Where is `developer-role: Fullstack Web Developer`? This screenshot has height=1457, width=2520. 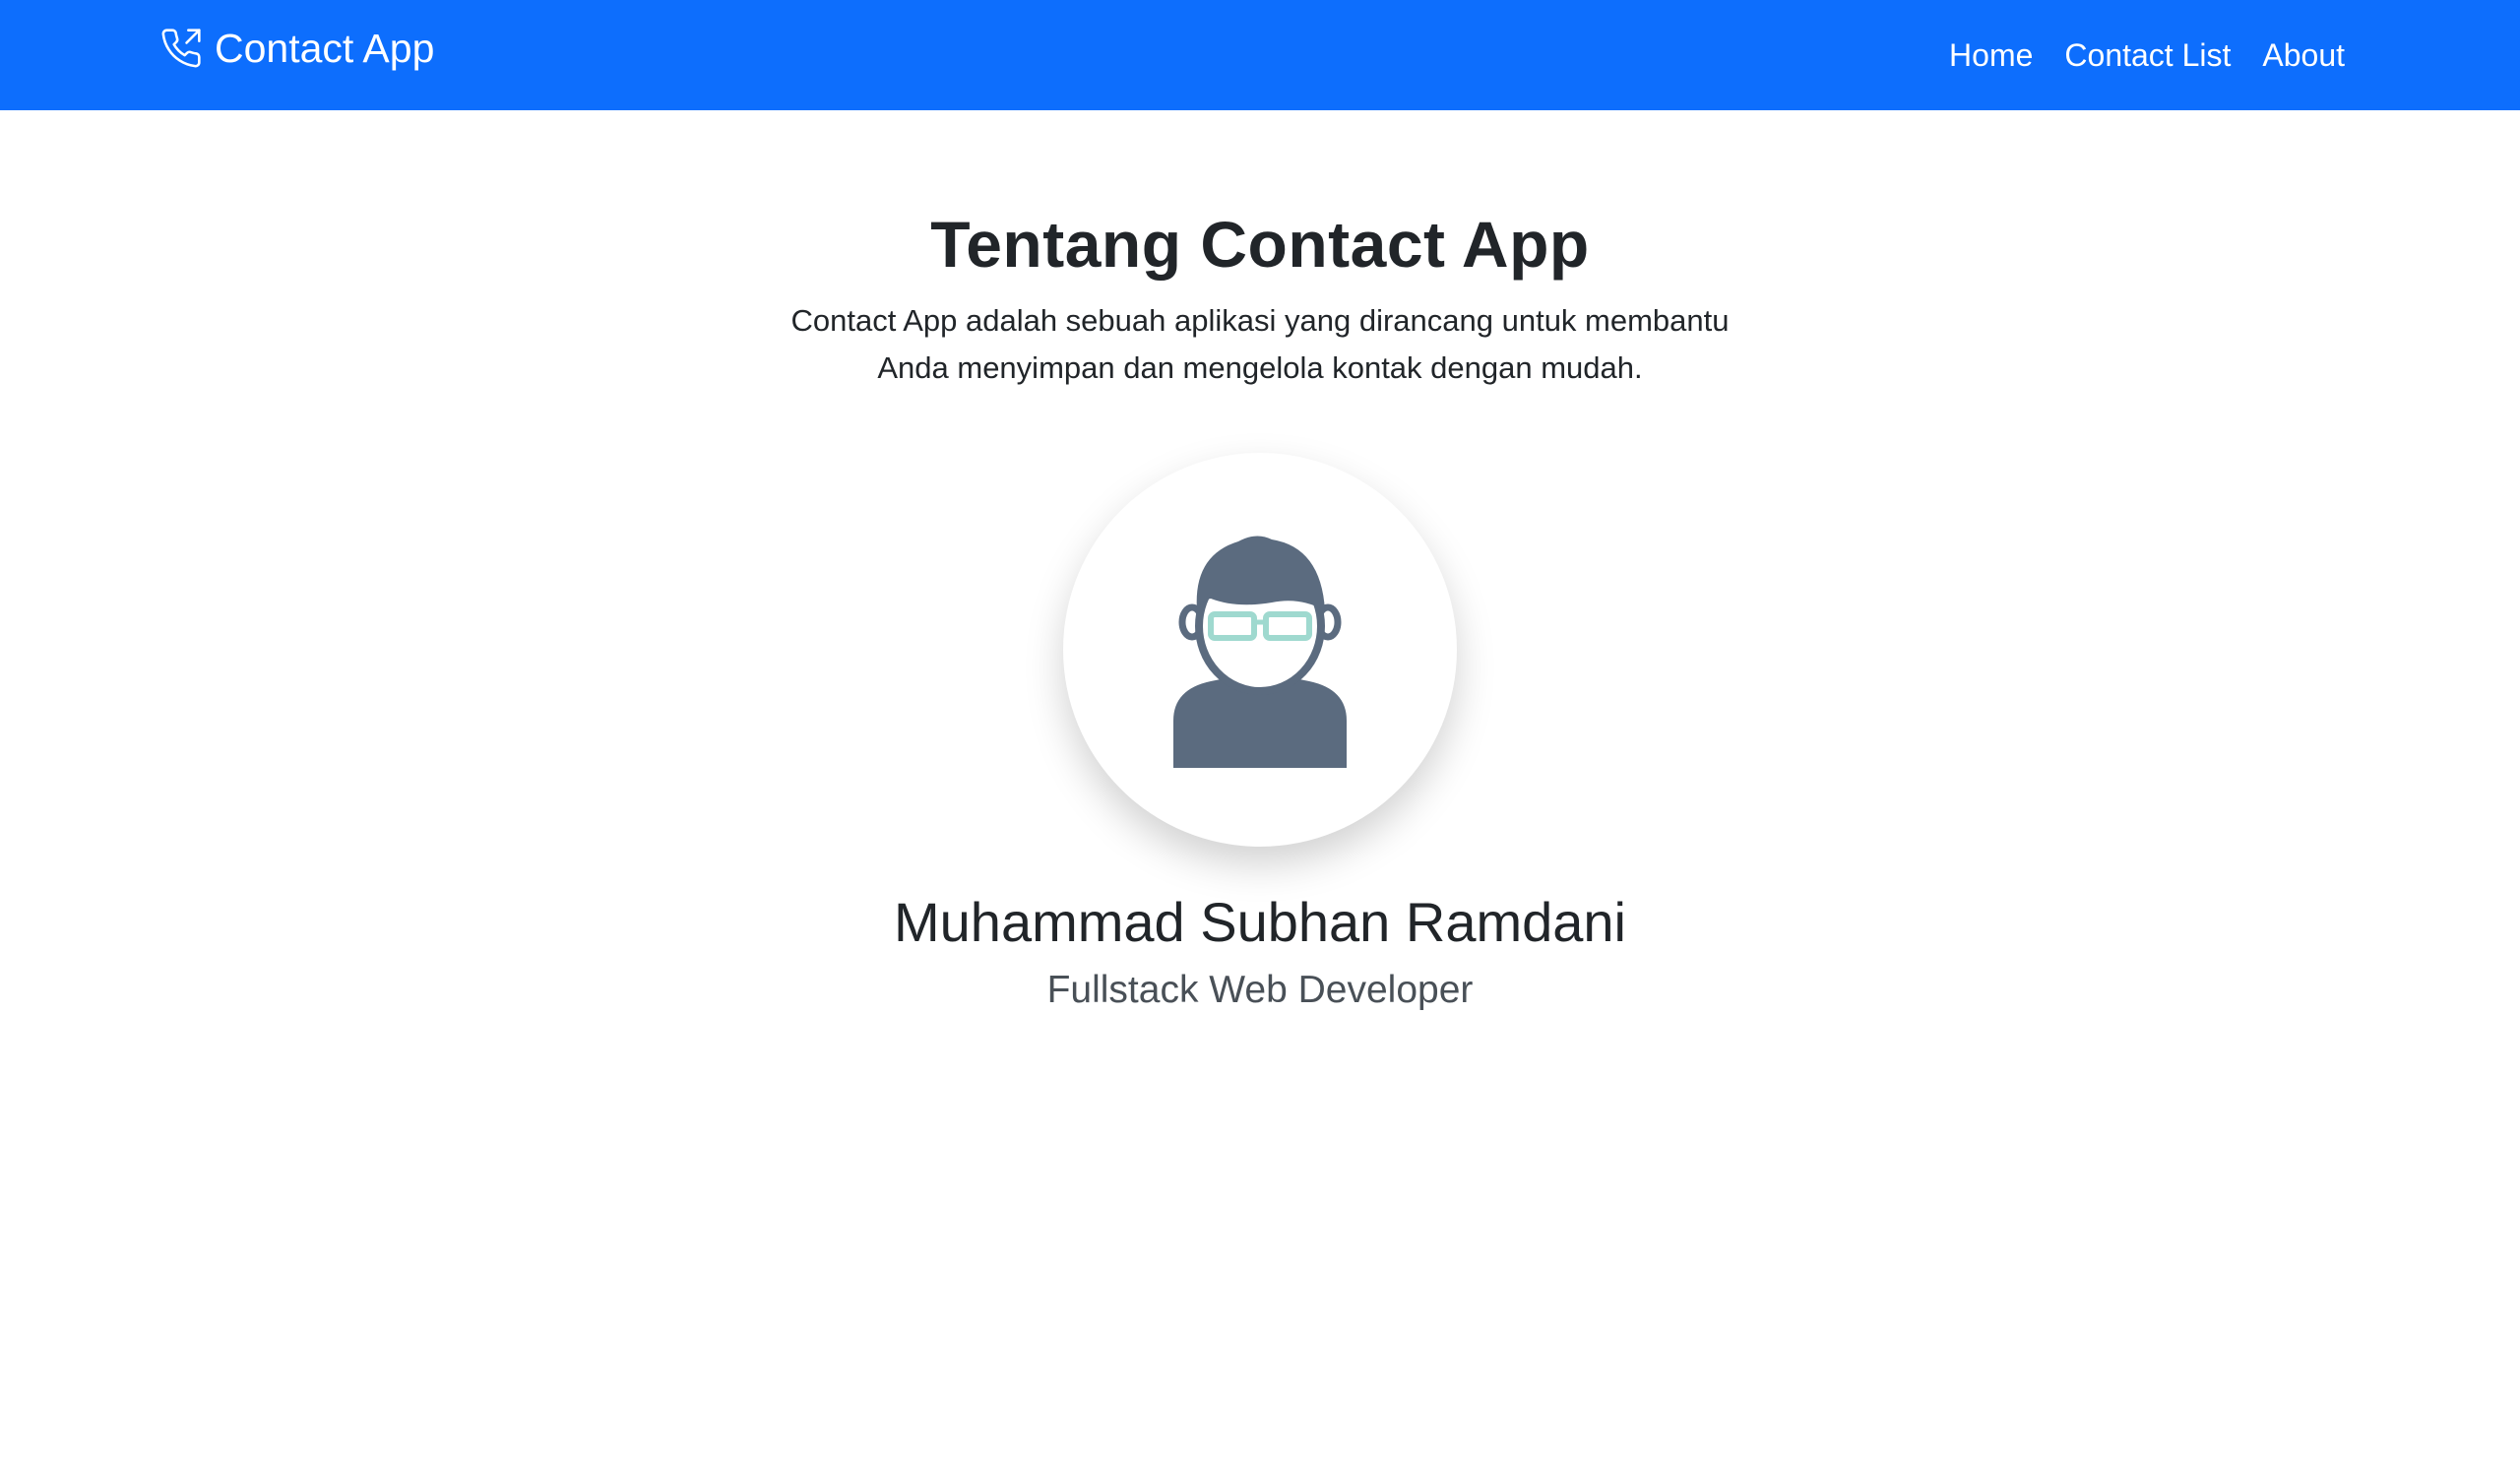
developer-role: Fullstack Web Developer is located at coordinates (1260, 990).